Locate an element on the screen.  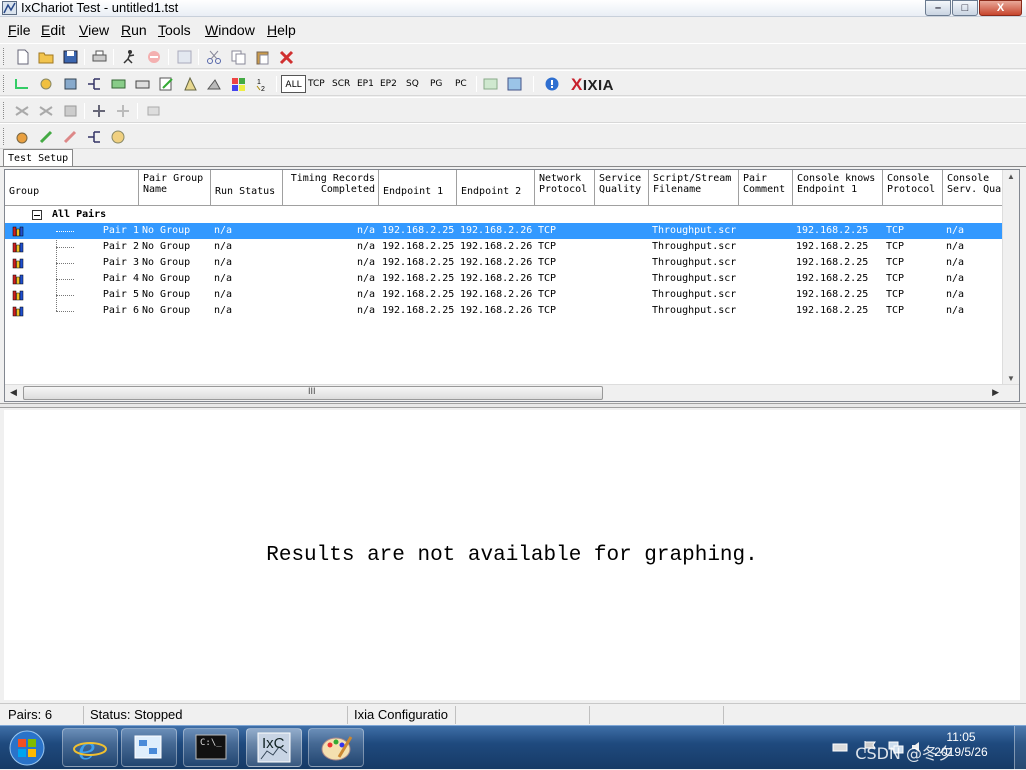
column-header-timing-records: Timing Records Completed is located at coordinates (331, 188).